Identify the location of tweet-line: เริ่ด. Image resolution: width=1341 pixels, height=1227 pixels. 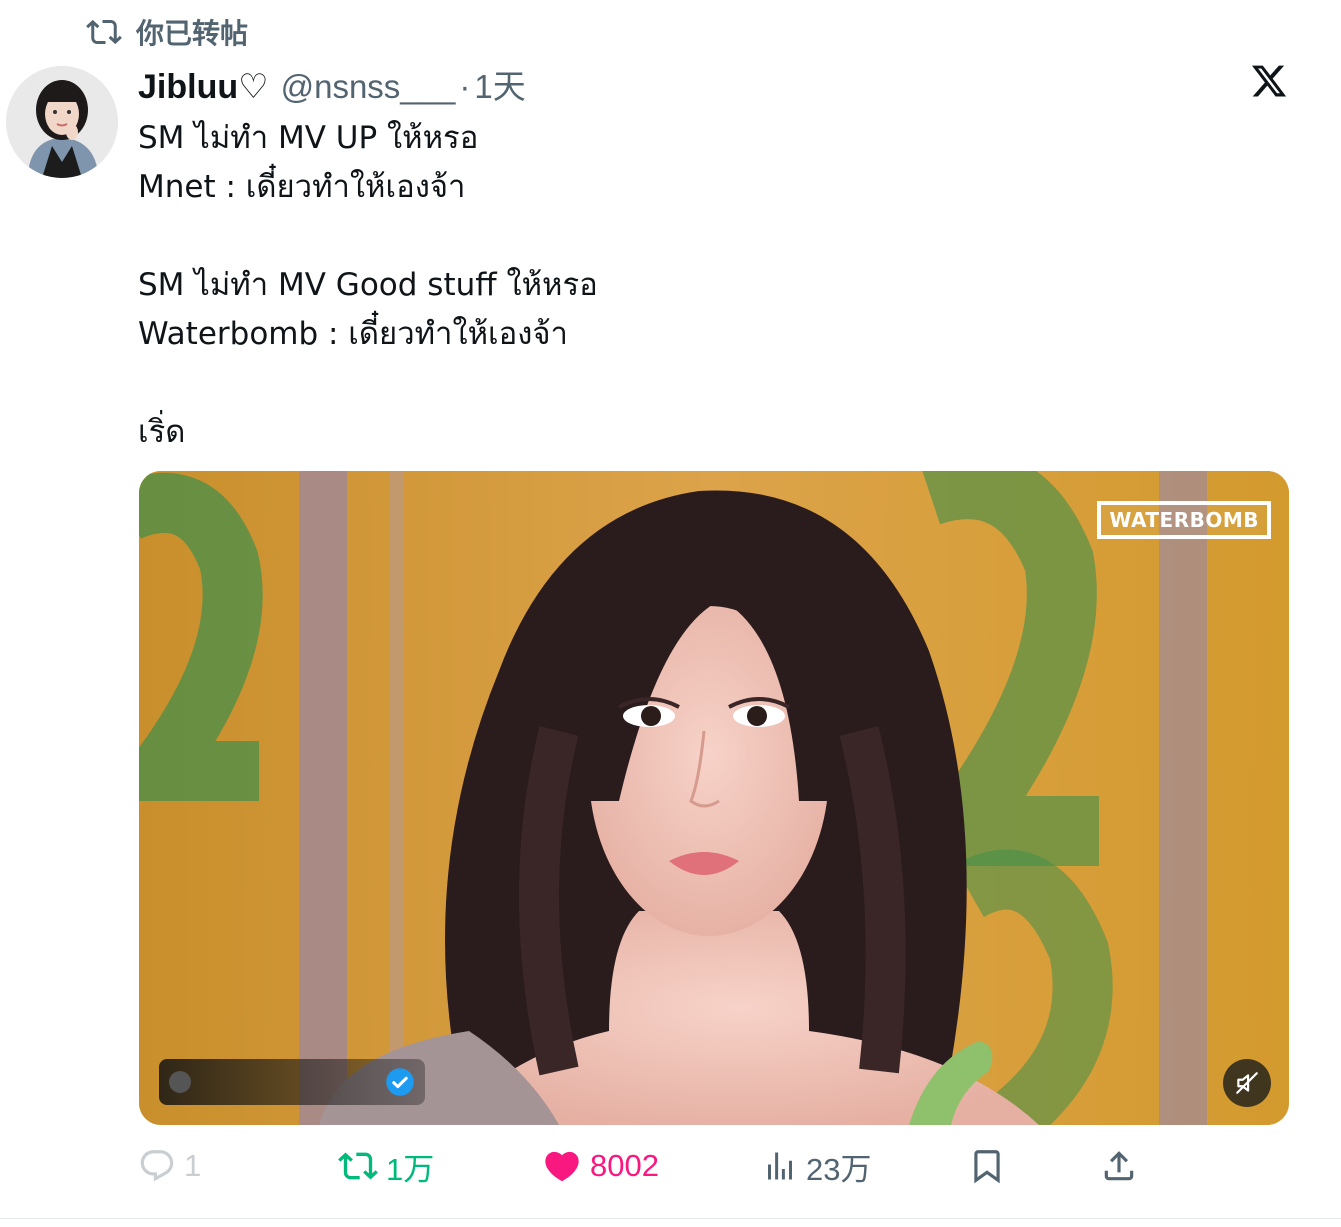
(162, 432).